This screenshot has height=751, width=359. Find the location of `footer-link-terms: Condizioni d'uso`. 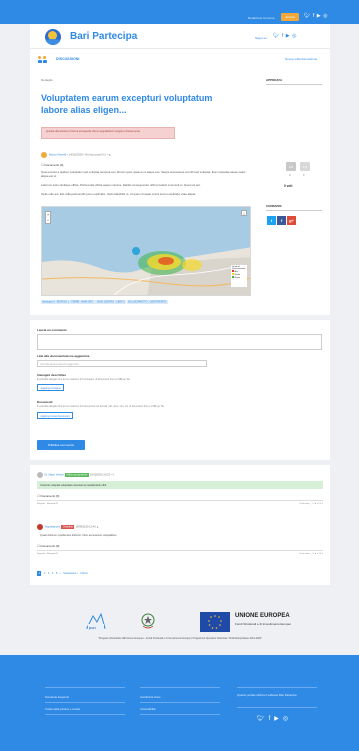

footer-link-terms: Condizioni d'uso is located at coordinates (150, 697).